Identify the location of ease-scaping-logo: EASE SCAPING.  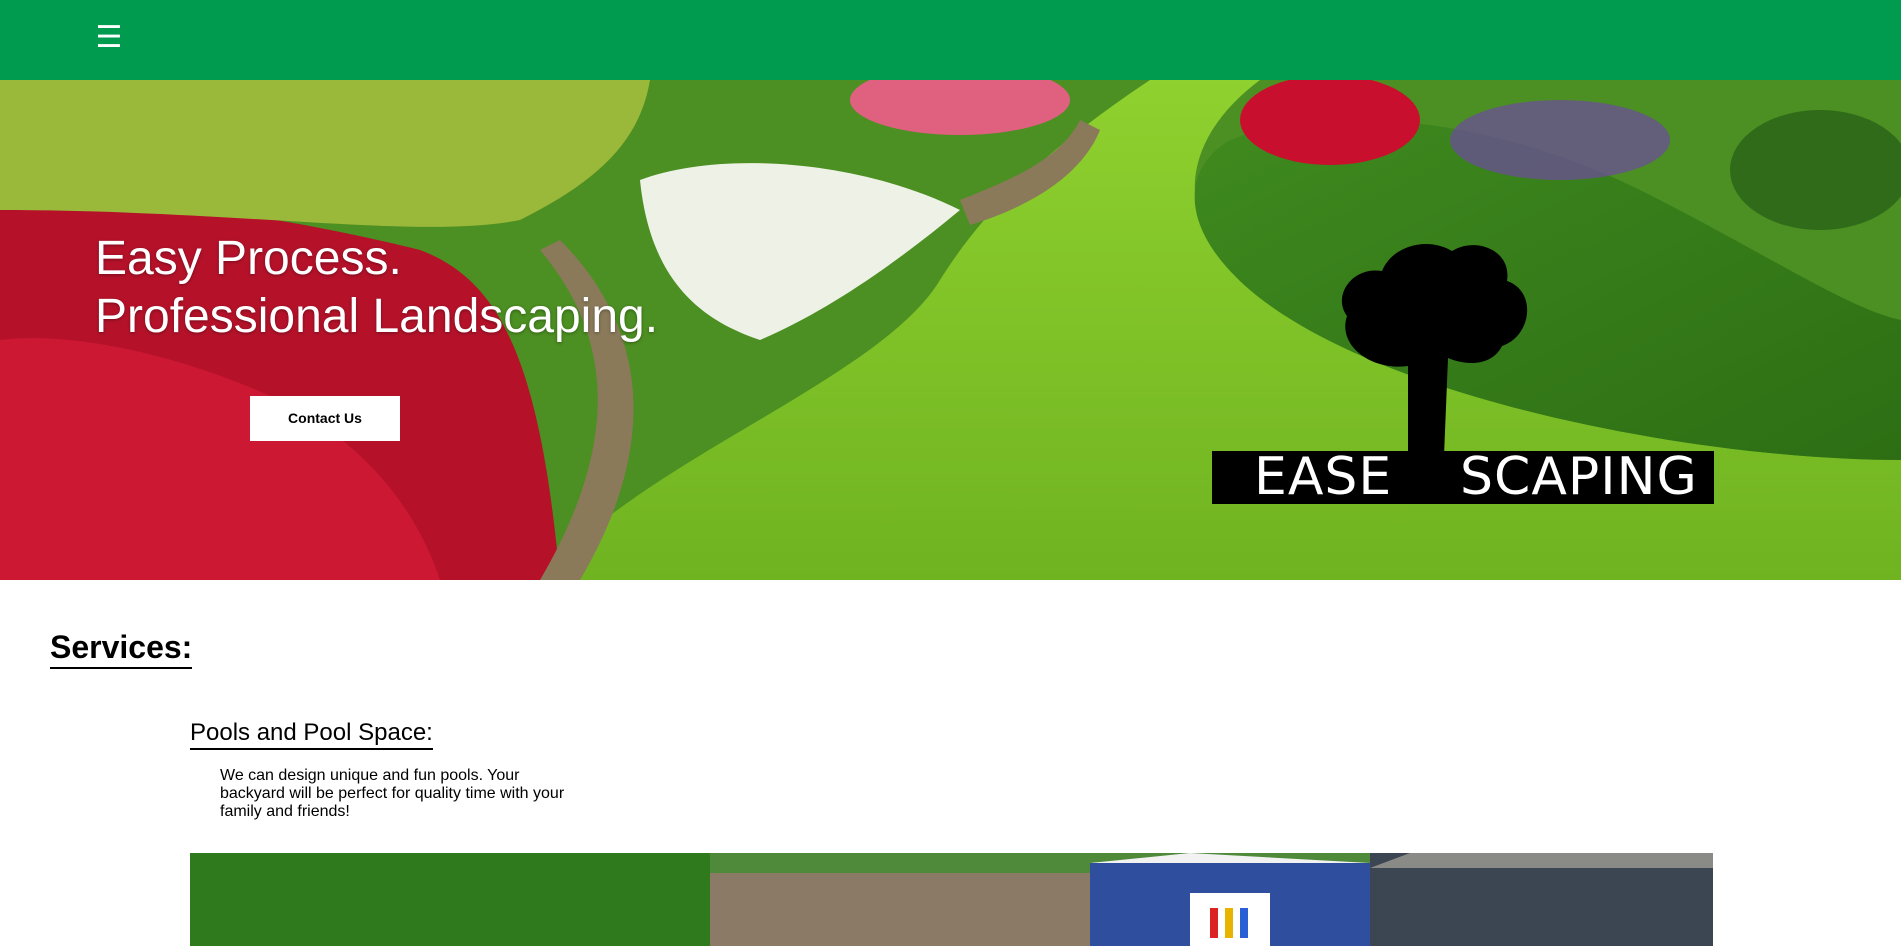
(1463, 366).